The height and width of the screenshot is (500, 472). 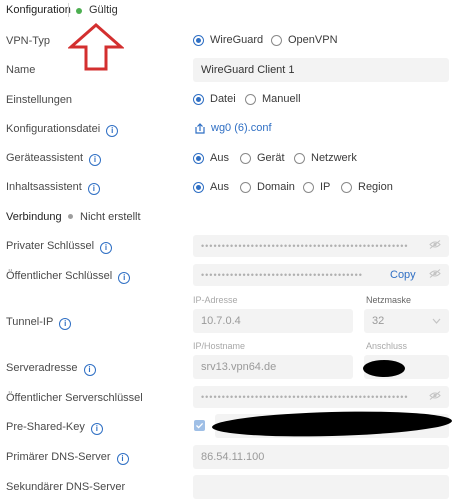 What do you see at coordinates (103, 10) in the screenshot?
I see `status-text: Gültig` at bounding box center [103, 10].